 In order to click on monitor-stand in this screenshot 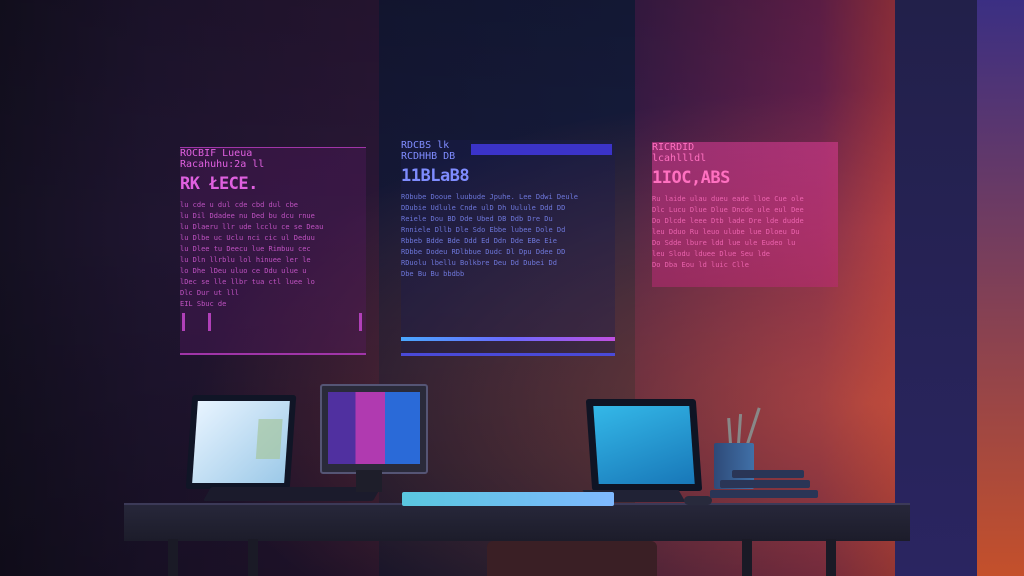, I will do `click(369, 481)`.